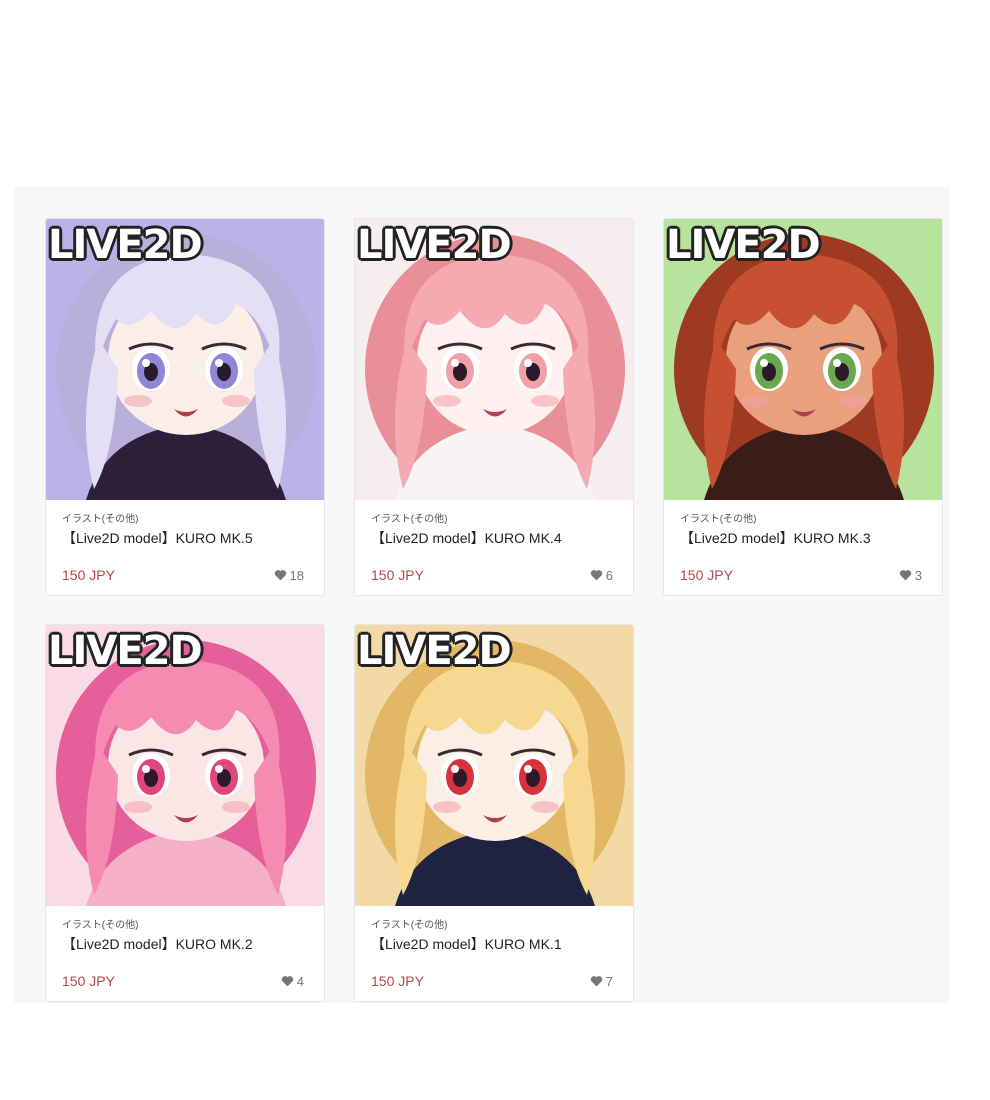  I want to click on like-counter: 4, so click(292, 981).